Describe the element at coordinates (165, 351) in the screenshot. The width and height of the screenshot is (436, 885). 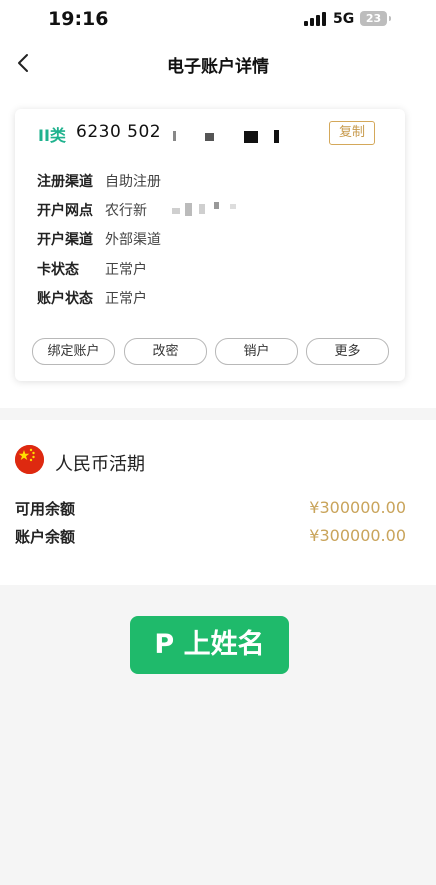
I see `change-password-button: 改密` at that location.